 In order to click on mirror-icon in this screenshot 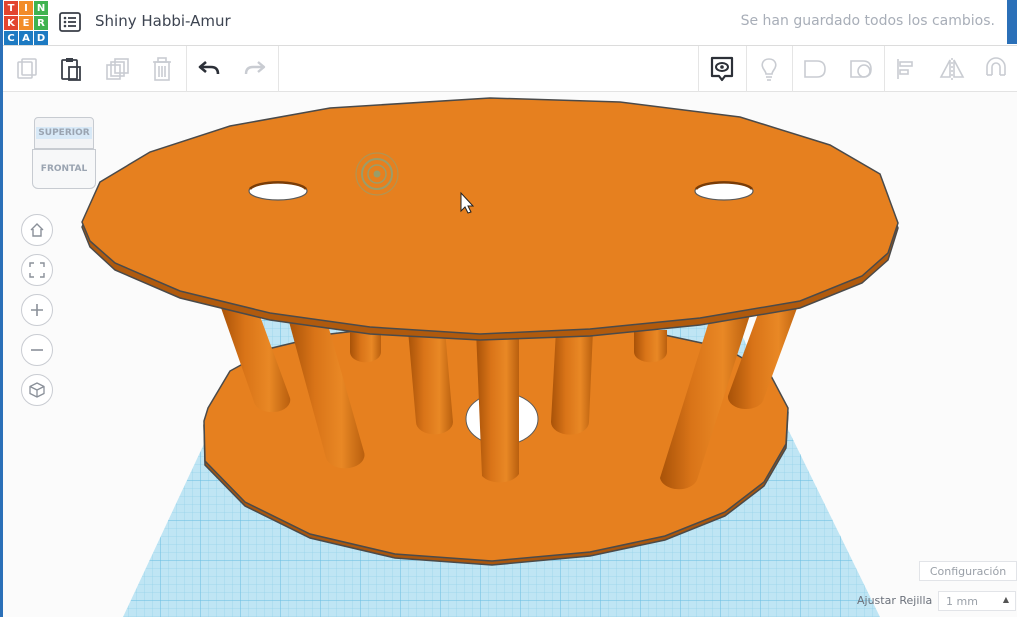, I will do `click(952, 69)`.